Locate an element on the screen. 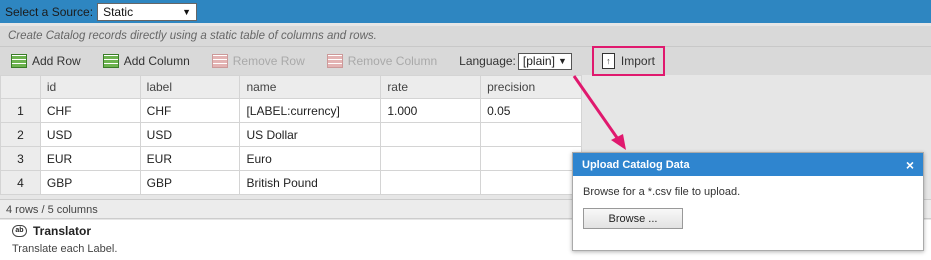 This screenshot has height=260, width=931. table-row: 4 GBP GBP British Pound is located at coordinates (291, 182).